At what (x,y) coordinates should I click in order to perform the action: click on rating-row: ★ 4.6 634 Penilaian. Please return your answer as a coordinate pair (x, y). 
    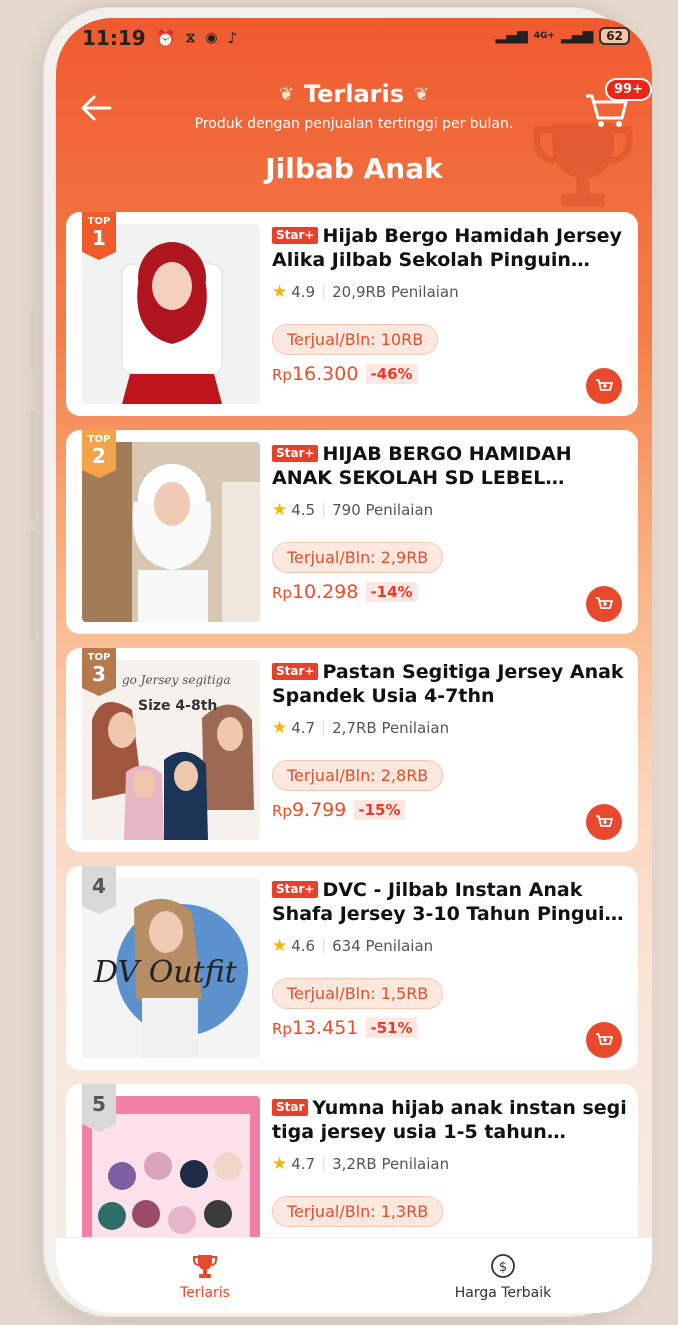
    Looking at the image, I should click on (450, 946).